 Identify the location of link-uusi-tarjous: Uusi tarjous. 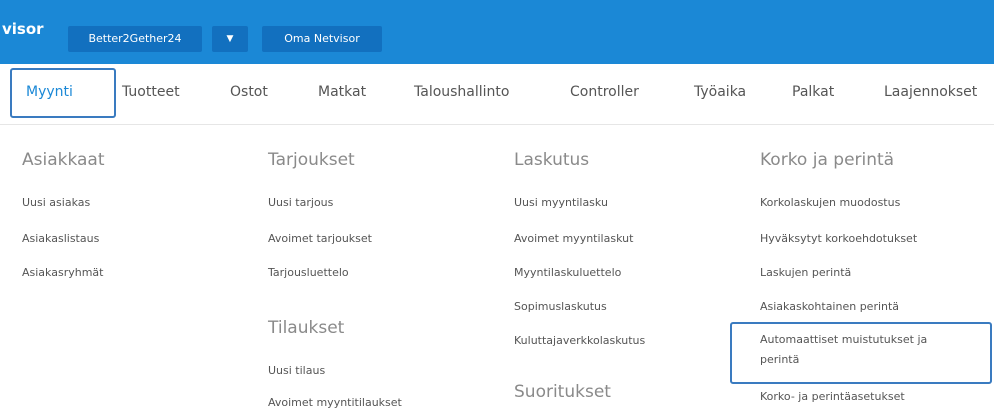
(300, 202).